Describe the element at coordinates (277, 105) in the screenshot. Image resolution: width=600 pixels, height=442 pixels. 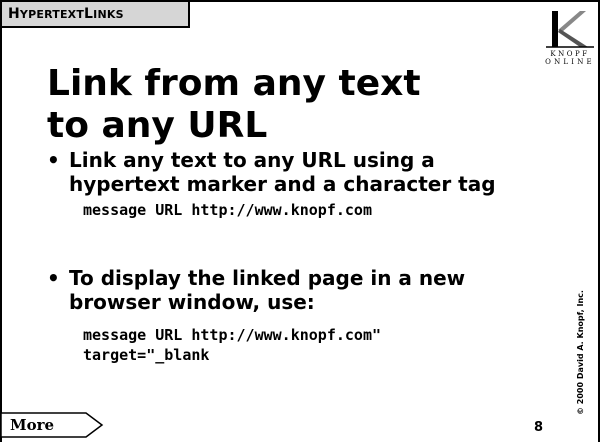
I see `slide-title: Link from any text to any URL` at that location.